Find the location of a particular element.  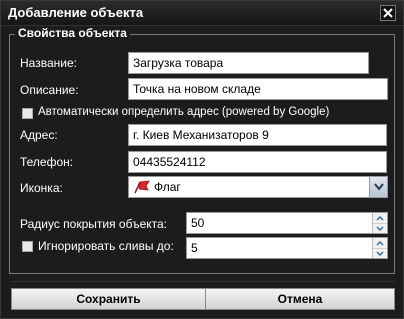

address-input: г. Киев Механизаторов 9 is located at coordinates (257, 135).